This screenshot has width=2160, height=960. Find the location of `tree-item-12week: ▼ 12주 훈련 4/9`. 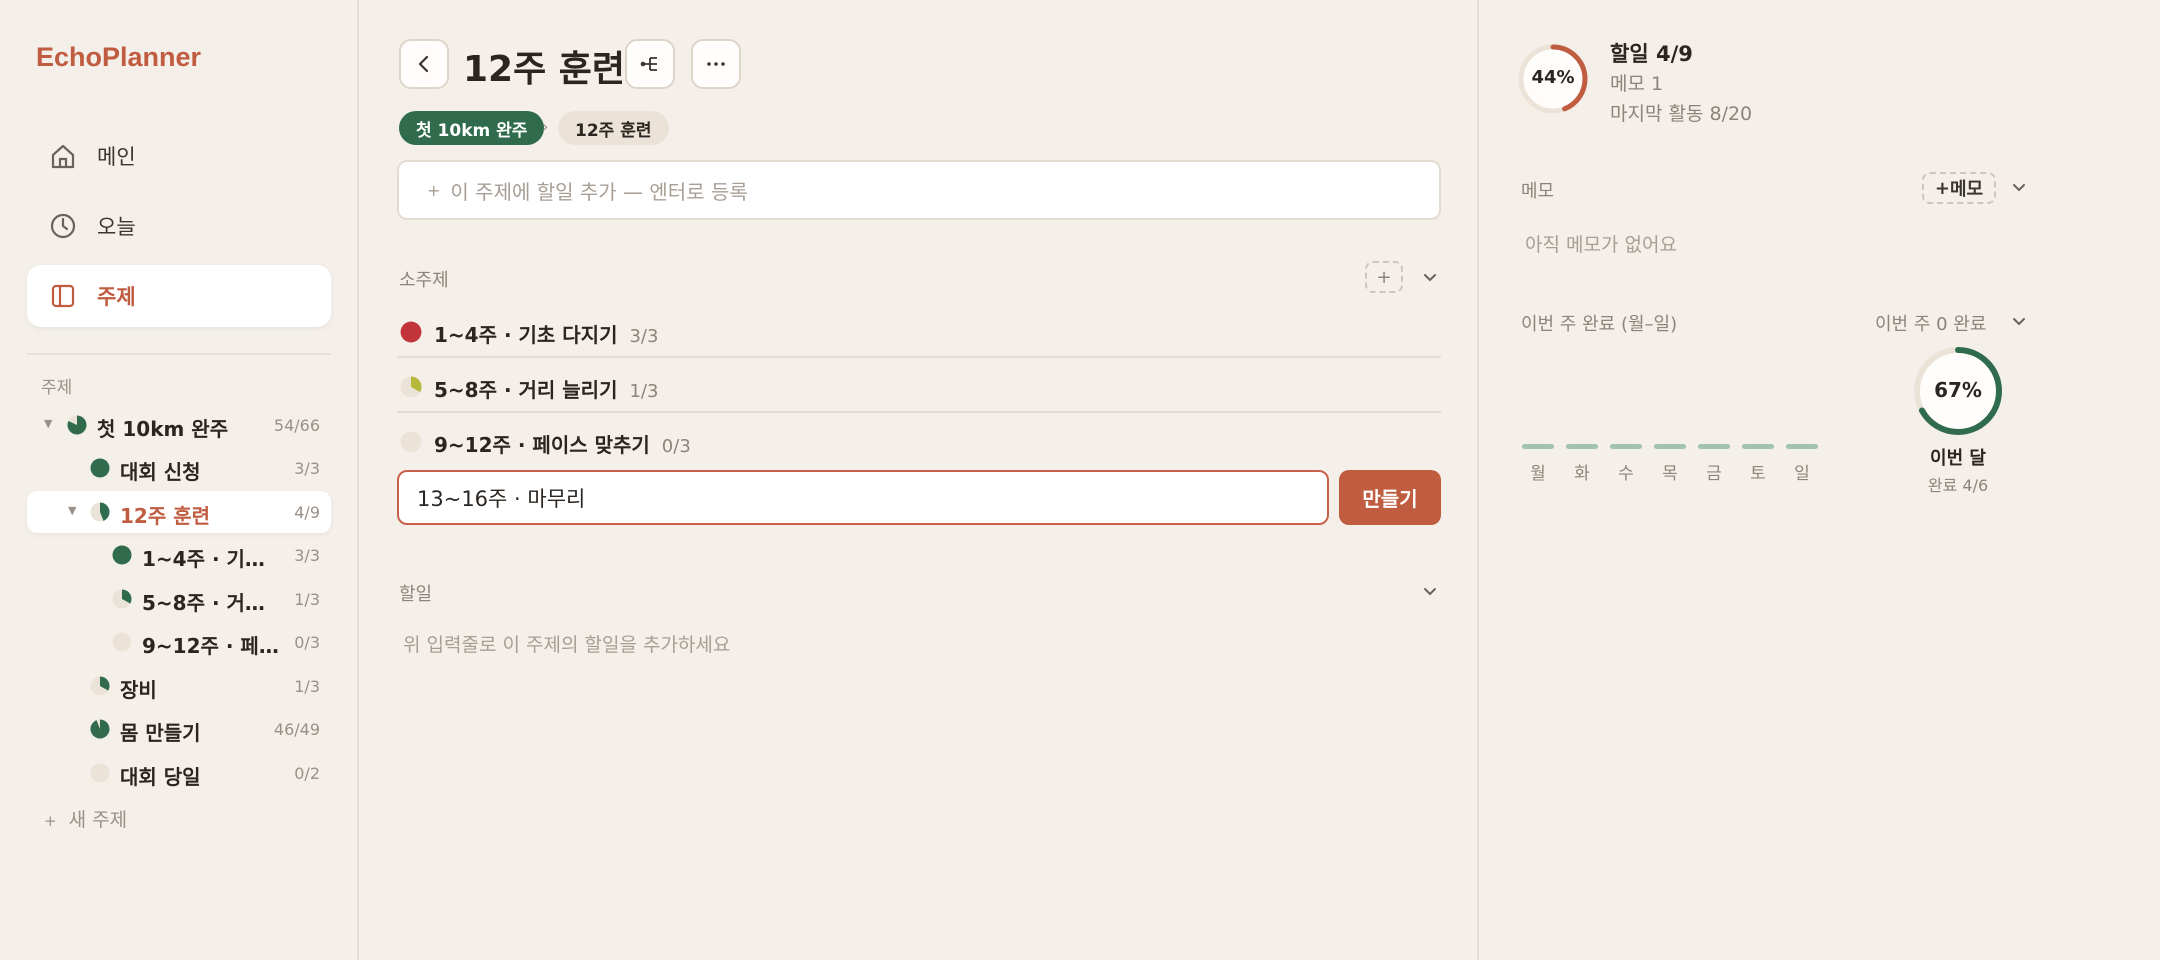

tree-item-12week: ▼ 12주 훈련 4/9 is located at coordinates (179, 512).